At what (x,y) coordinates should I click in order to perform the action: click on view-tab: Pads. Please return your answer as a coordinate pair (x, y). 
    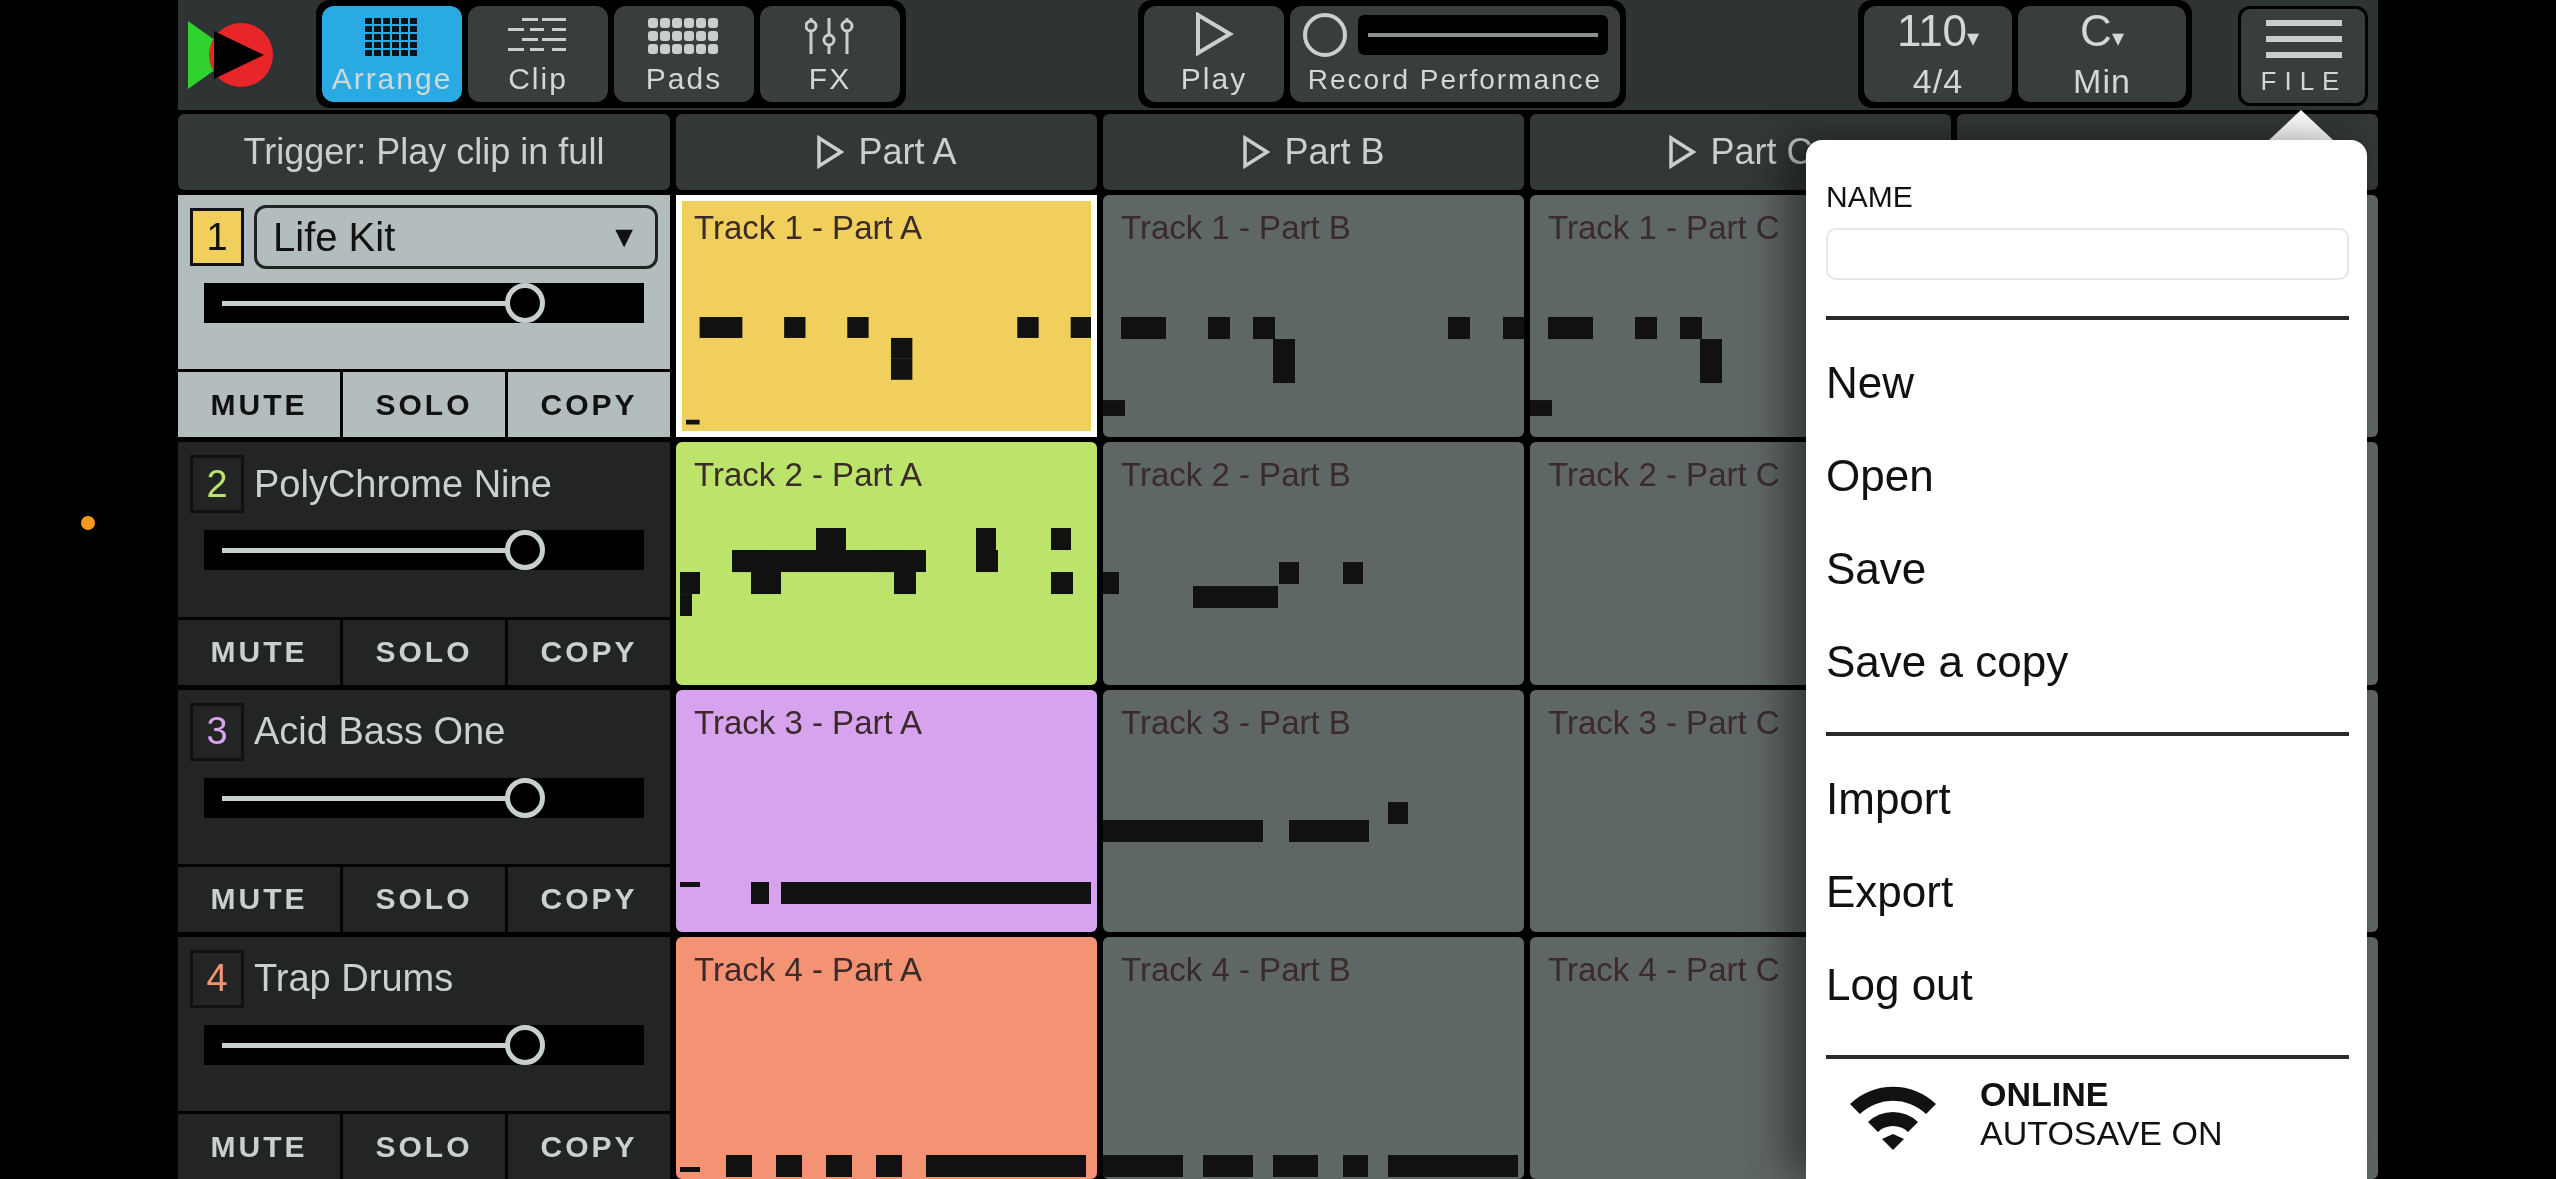
    Looking at the image, I should click on (684, 54).